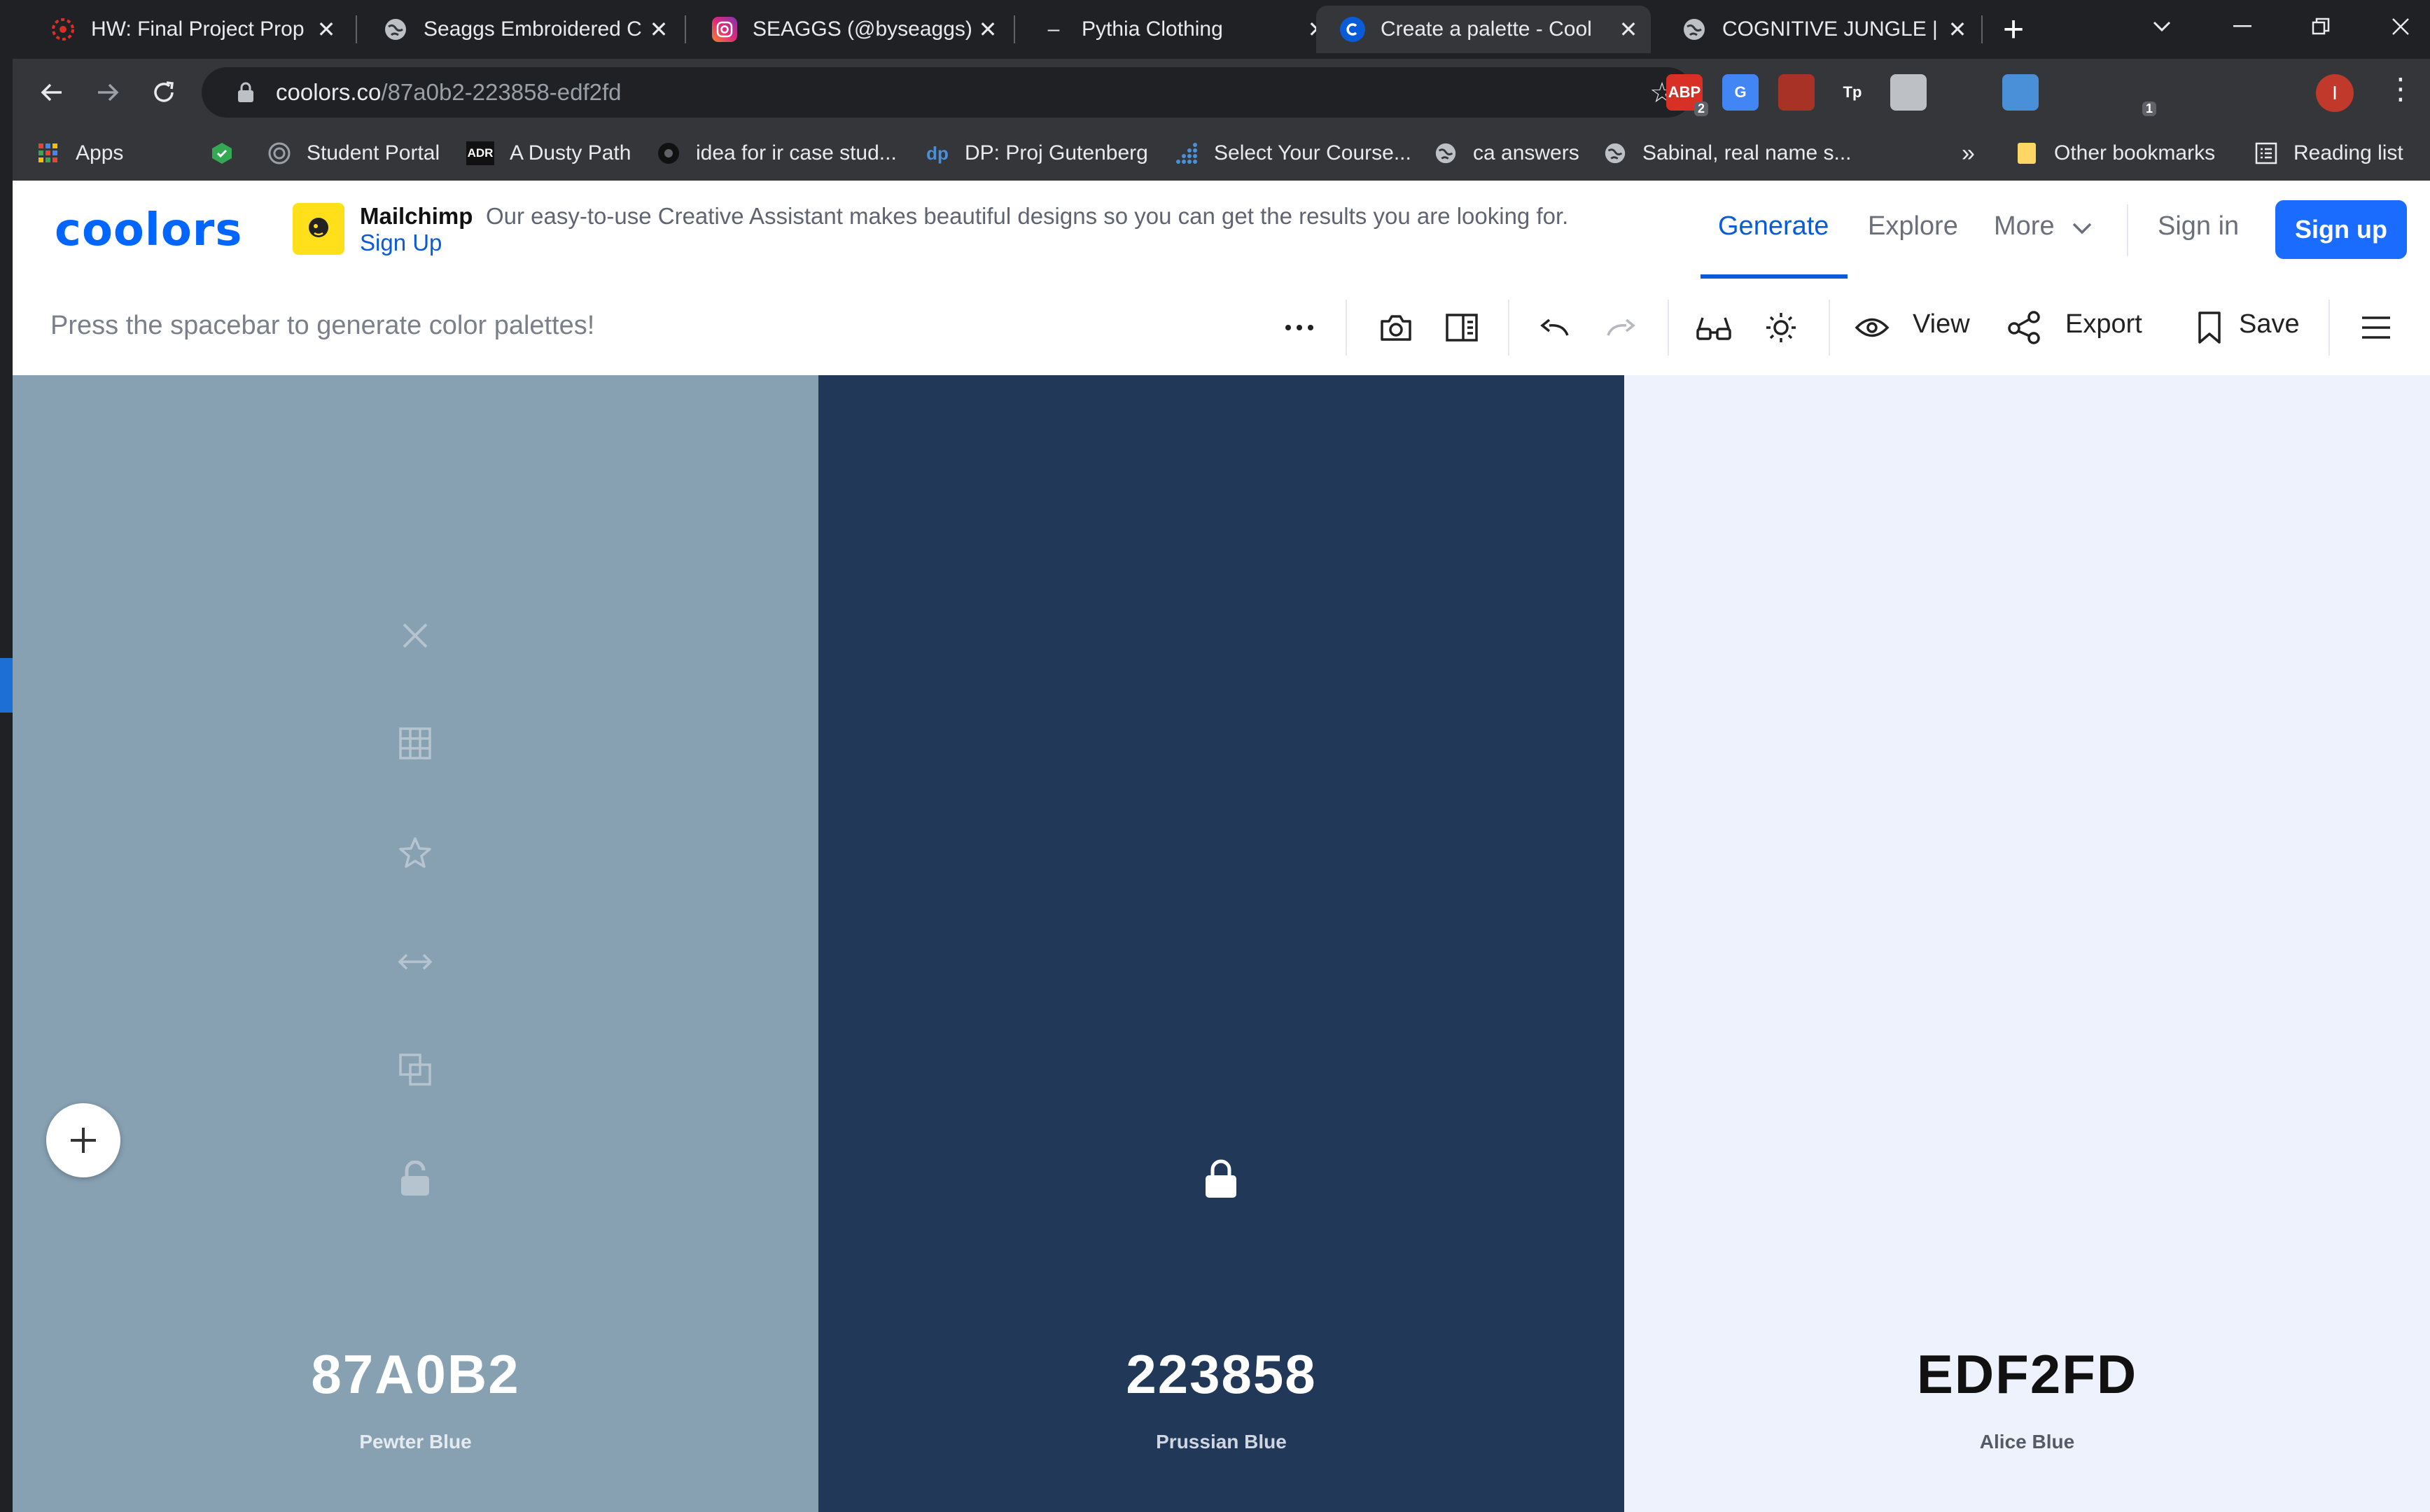  What do you see at coordinates (2341, 229) in the screenshot?
I see `sign-up-button: Sign up` at bounding box center [2341, 229].